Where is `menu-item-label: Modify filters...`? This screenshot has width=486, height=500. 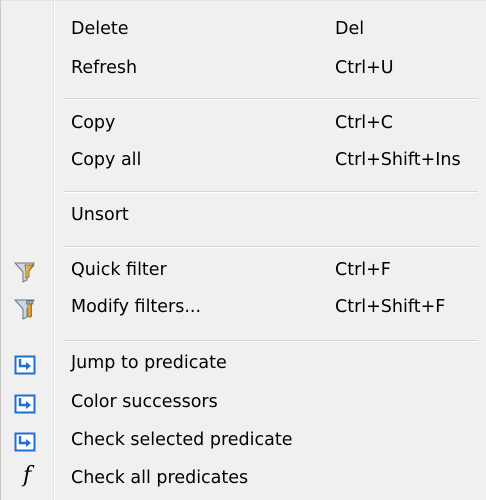
menu-item-label: Modify filters... is located at coordinates (136, 307).